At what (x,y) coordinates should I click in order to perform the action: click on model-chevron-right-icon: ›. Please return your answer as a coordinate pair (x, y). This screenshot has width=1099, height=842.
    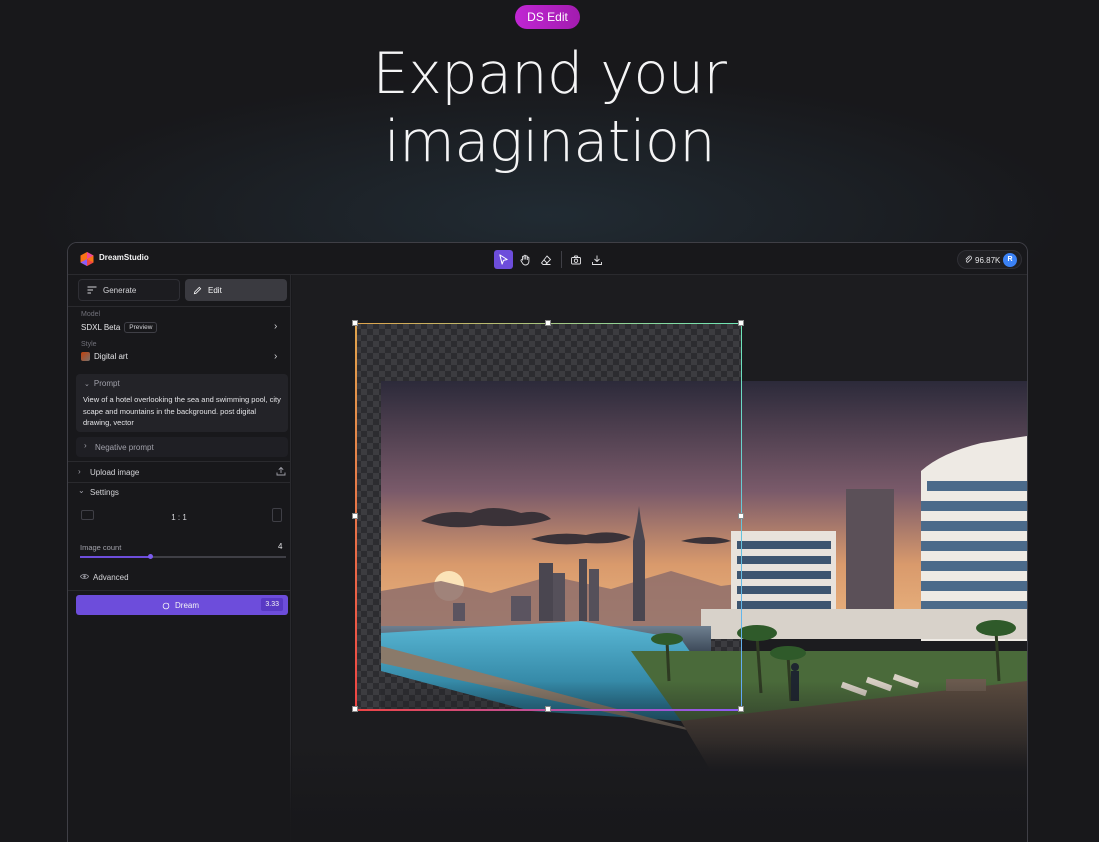
    Looking at the image, I should click on (275, 326).